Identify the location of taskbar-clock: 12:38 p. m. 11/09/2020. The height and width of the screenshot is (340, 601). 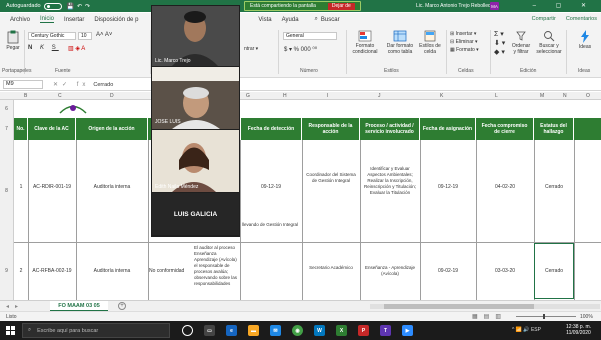
(578, 330).